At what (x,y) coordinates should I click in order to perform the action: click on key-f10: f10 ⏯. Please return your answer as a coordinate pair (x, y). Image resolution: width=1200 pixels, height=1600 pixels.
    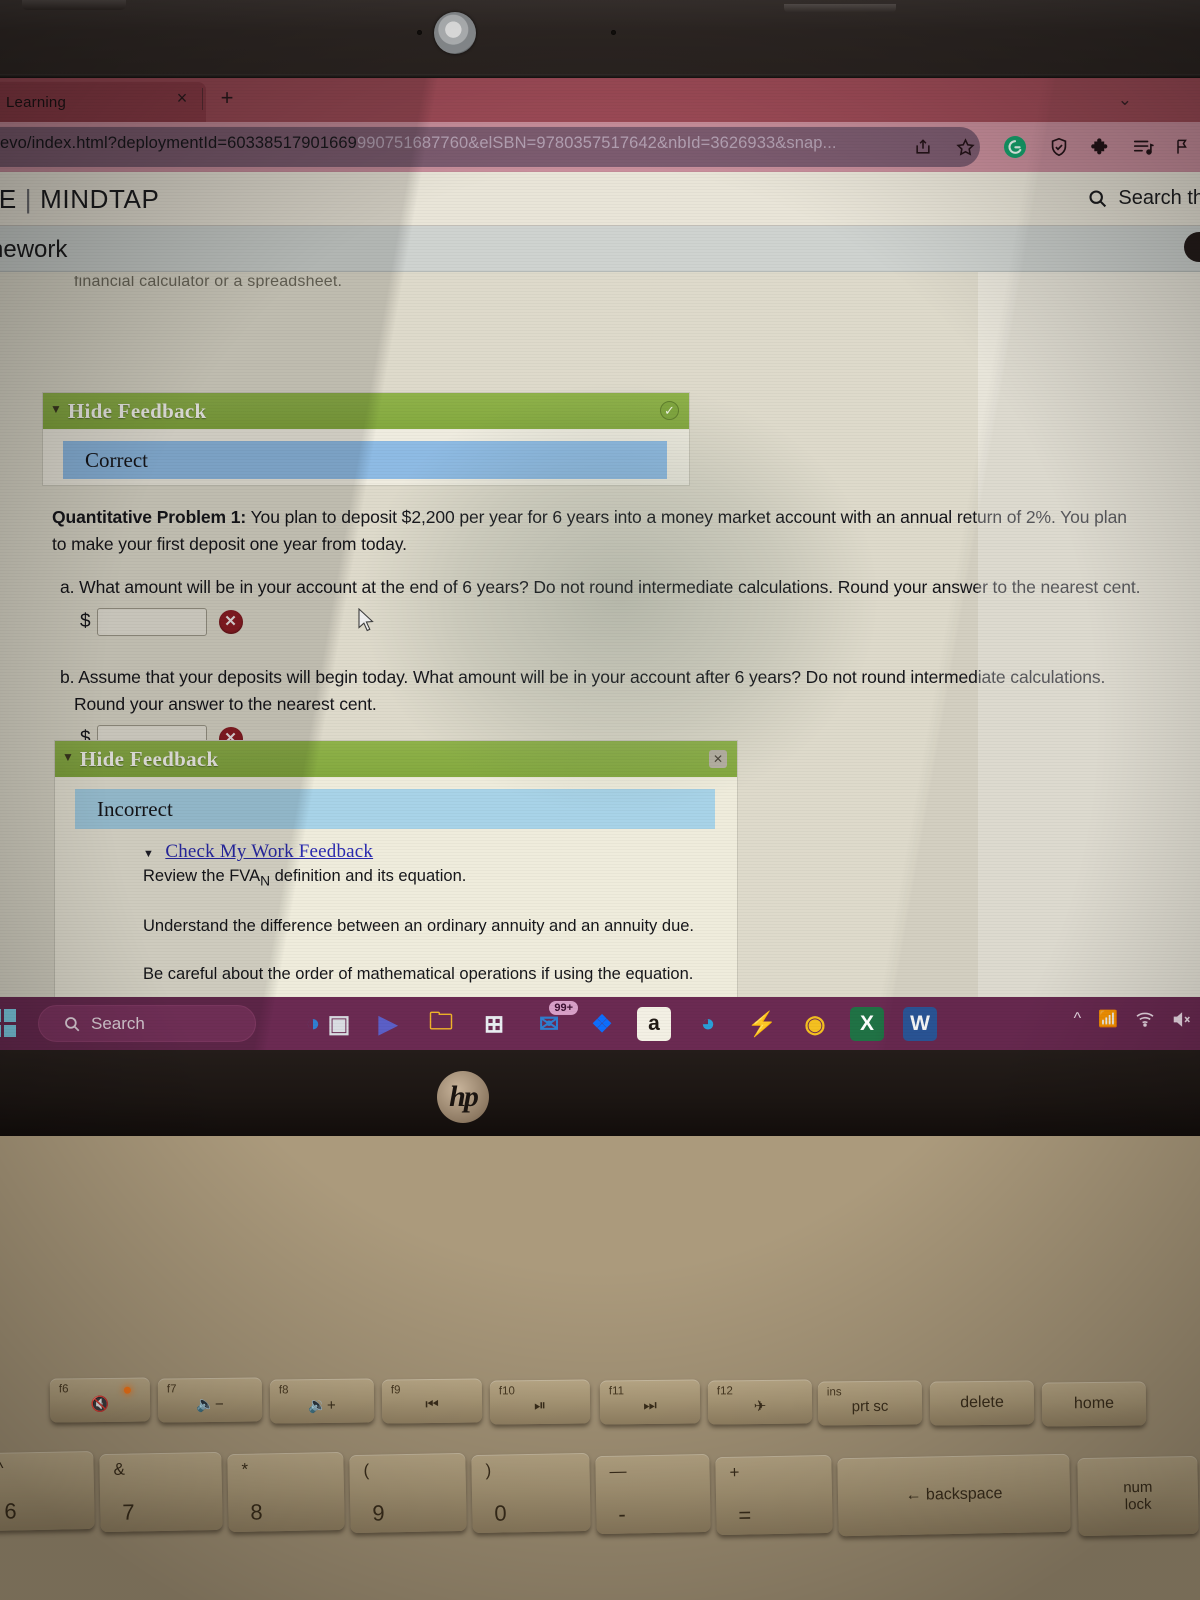
    Looking at the image, I should click on (540, 1402).